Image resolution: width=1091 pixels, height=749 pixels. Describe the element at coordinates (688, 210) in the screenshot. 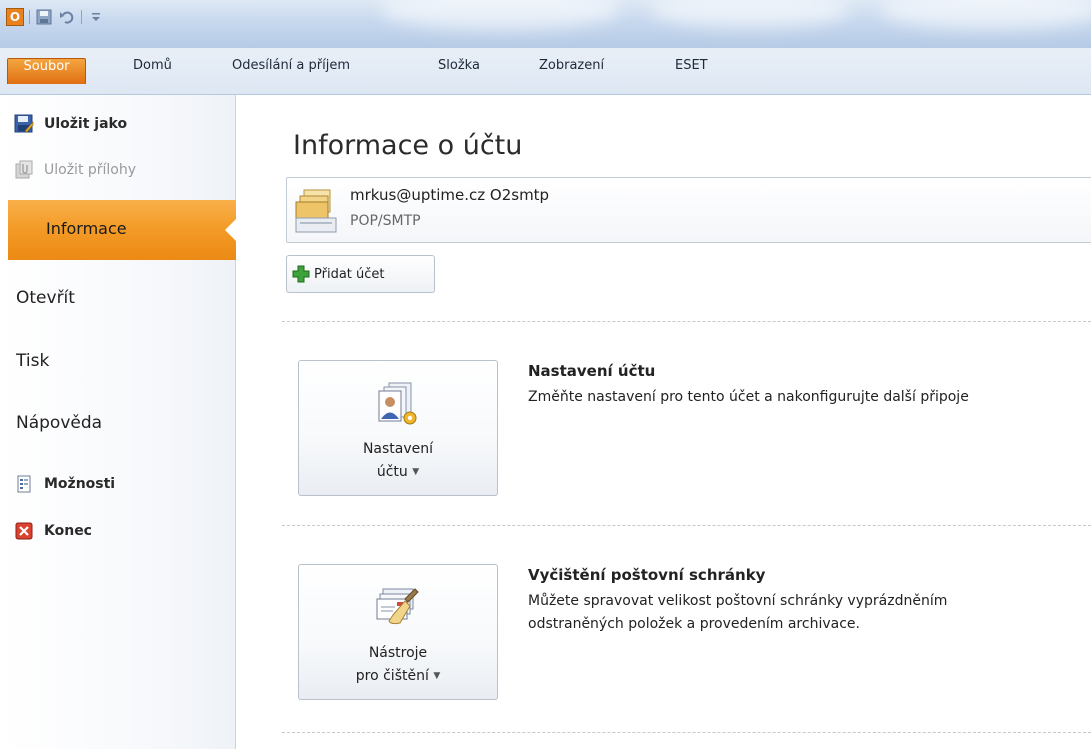

I see `account-selector: mrkus@uptime.cz O2smtp POP/SMTP` at that location.